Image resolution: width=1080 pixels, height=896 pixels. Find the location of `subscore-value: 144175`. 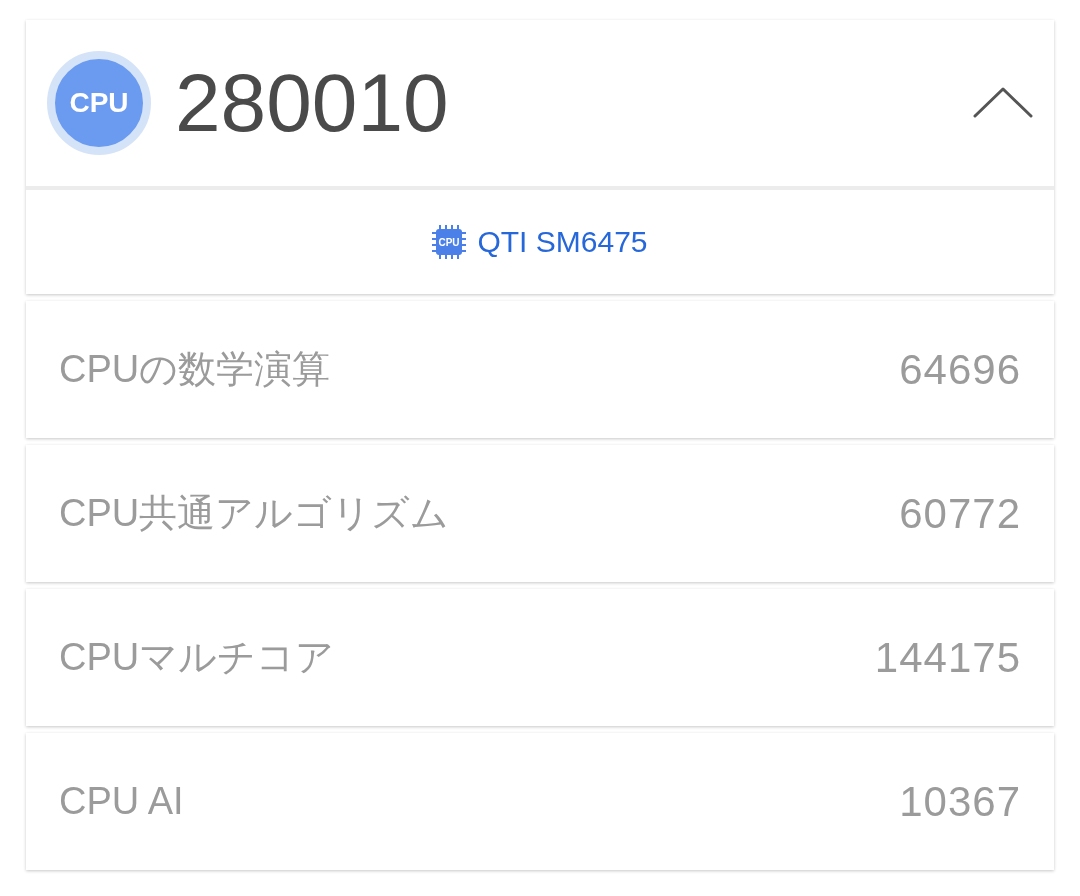

subscore-value: 144175 is located at coordinates (947, 657).